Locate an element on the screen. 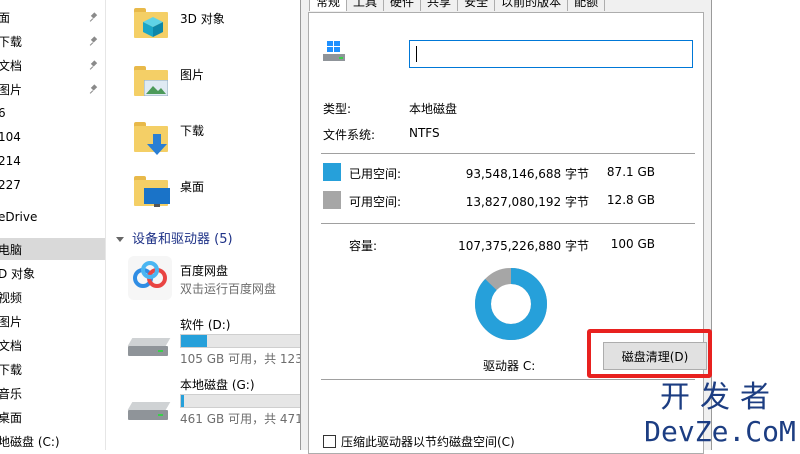  compress-checkbox is located at coordinates (329, 441).